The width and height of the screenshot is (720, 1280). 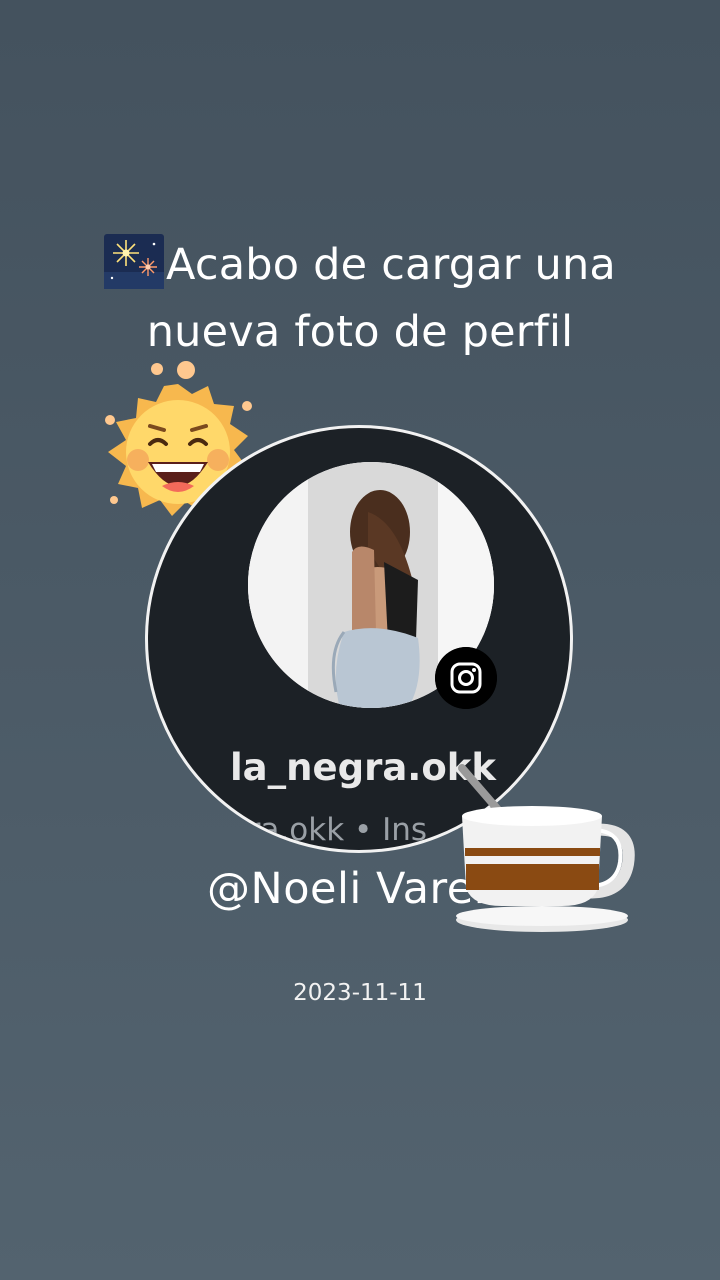 I want to click on fireworks-icon, so click(x=134, y=261).